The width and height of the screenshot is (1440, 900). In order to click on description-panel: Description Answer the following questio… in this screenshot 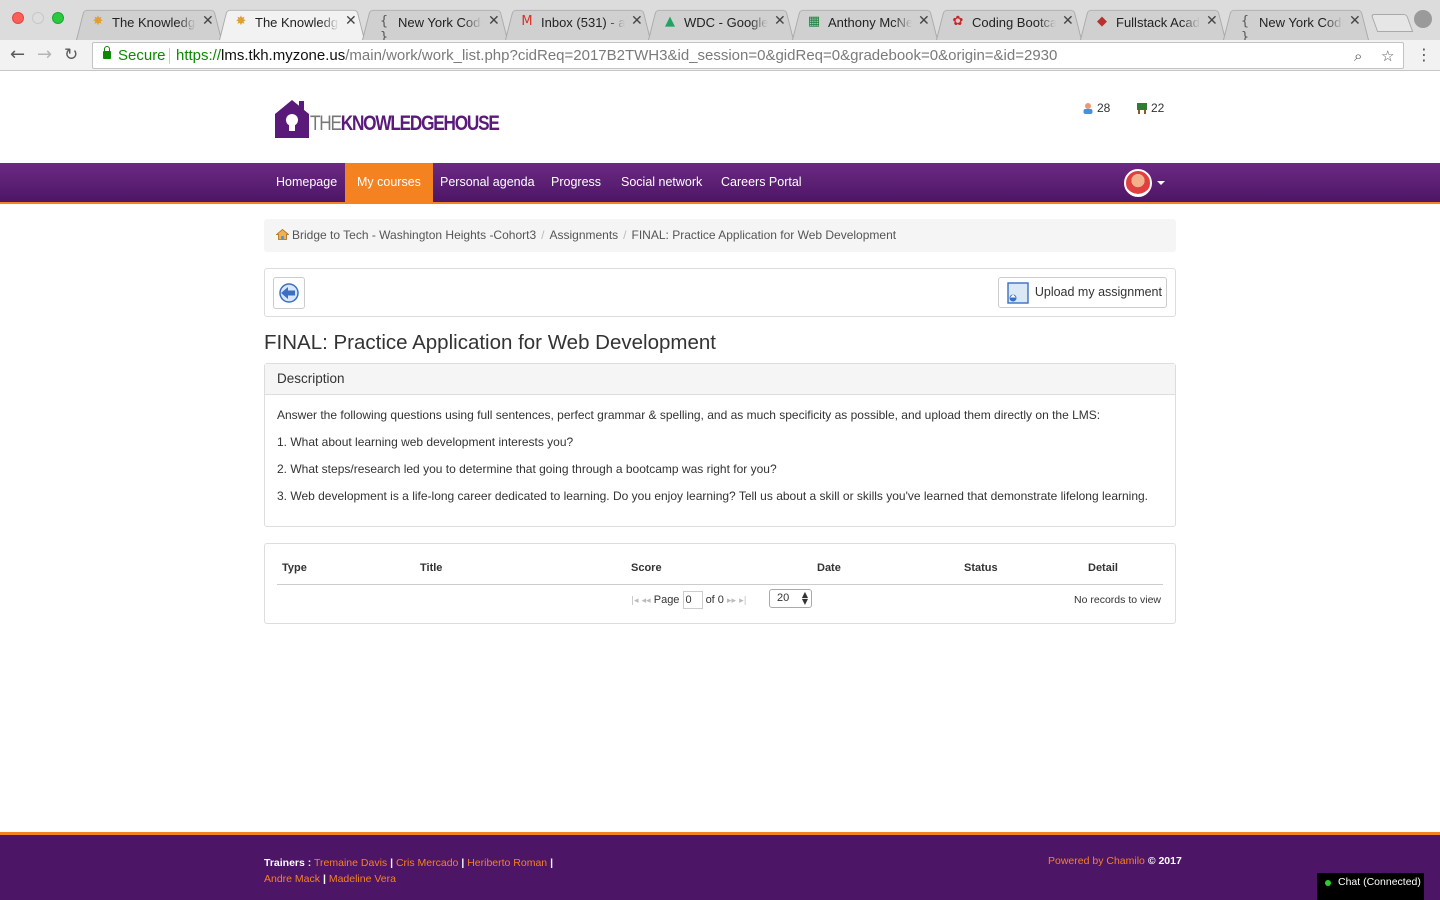, I will do `click(720, 445)`.